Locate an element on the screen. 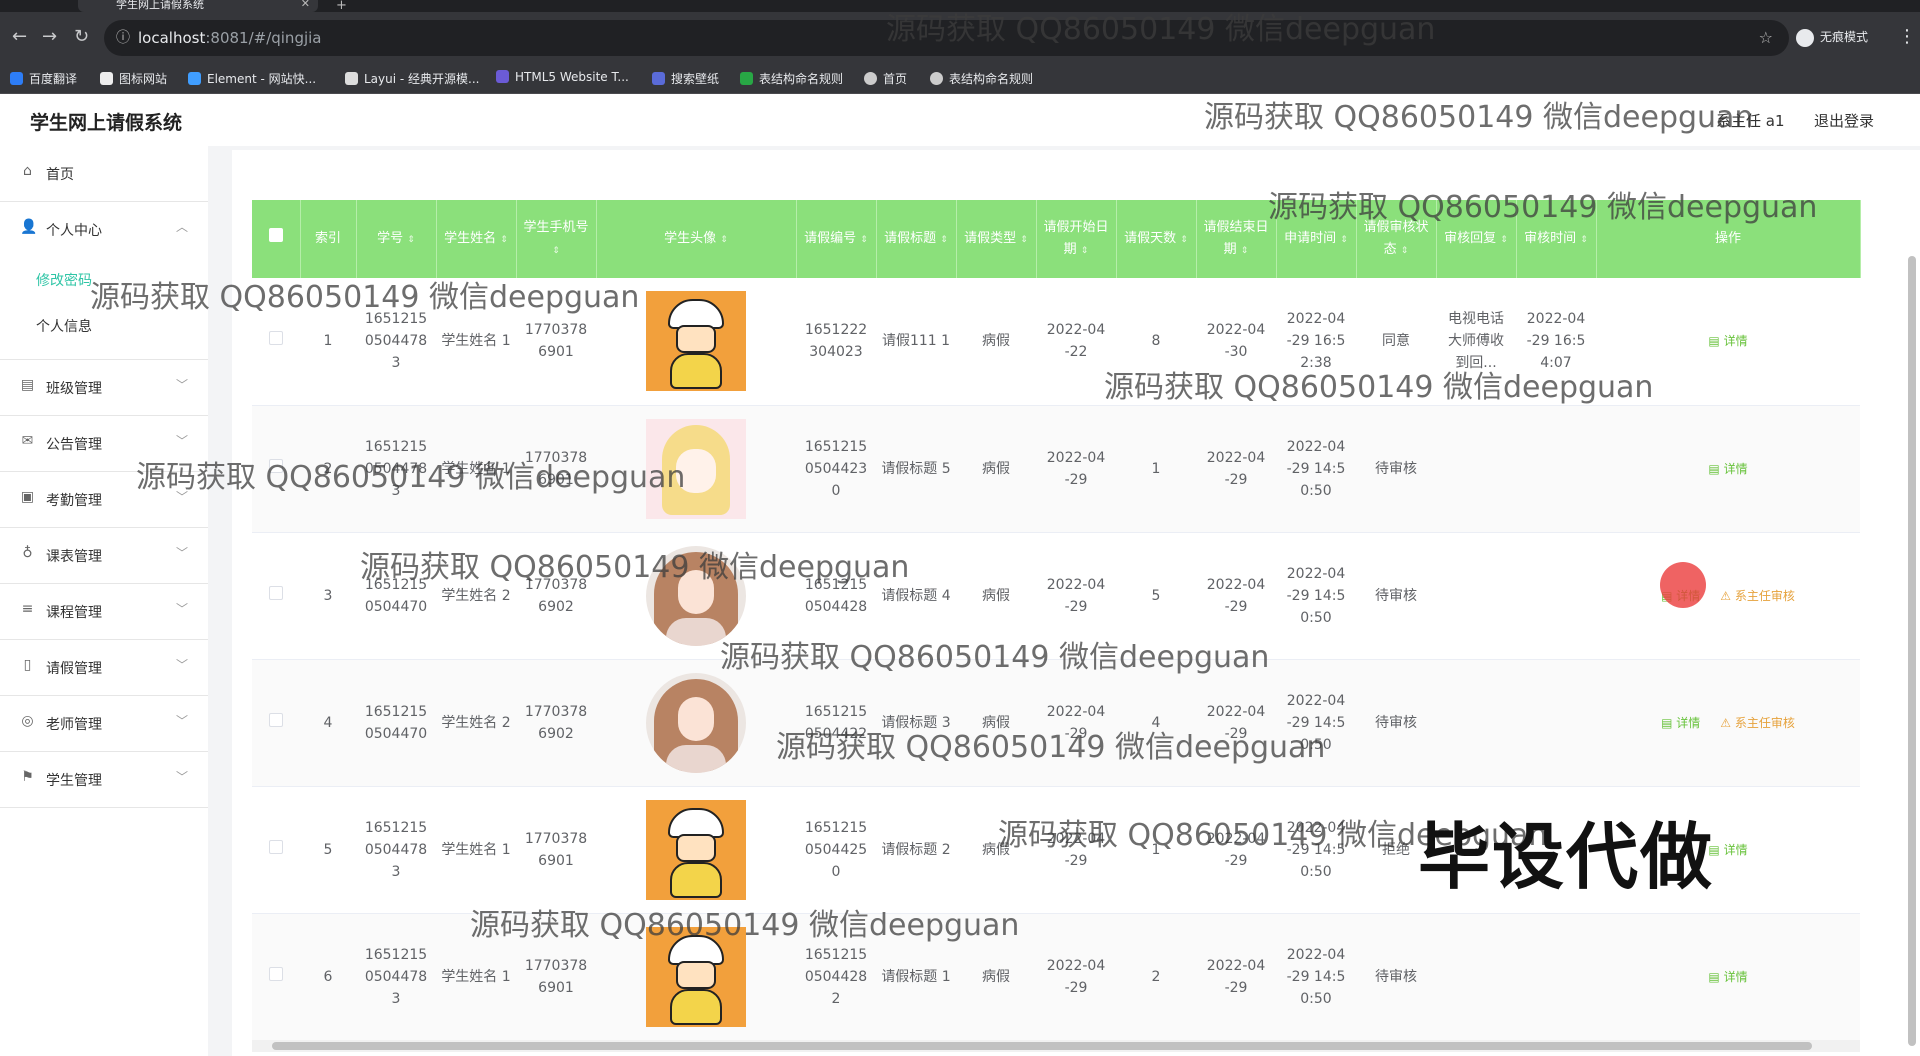 The width and height of the screenshot is (1920, 1056). column-header: 学生姓名 ⇕ is located at coordinates (476, 239).